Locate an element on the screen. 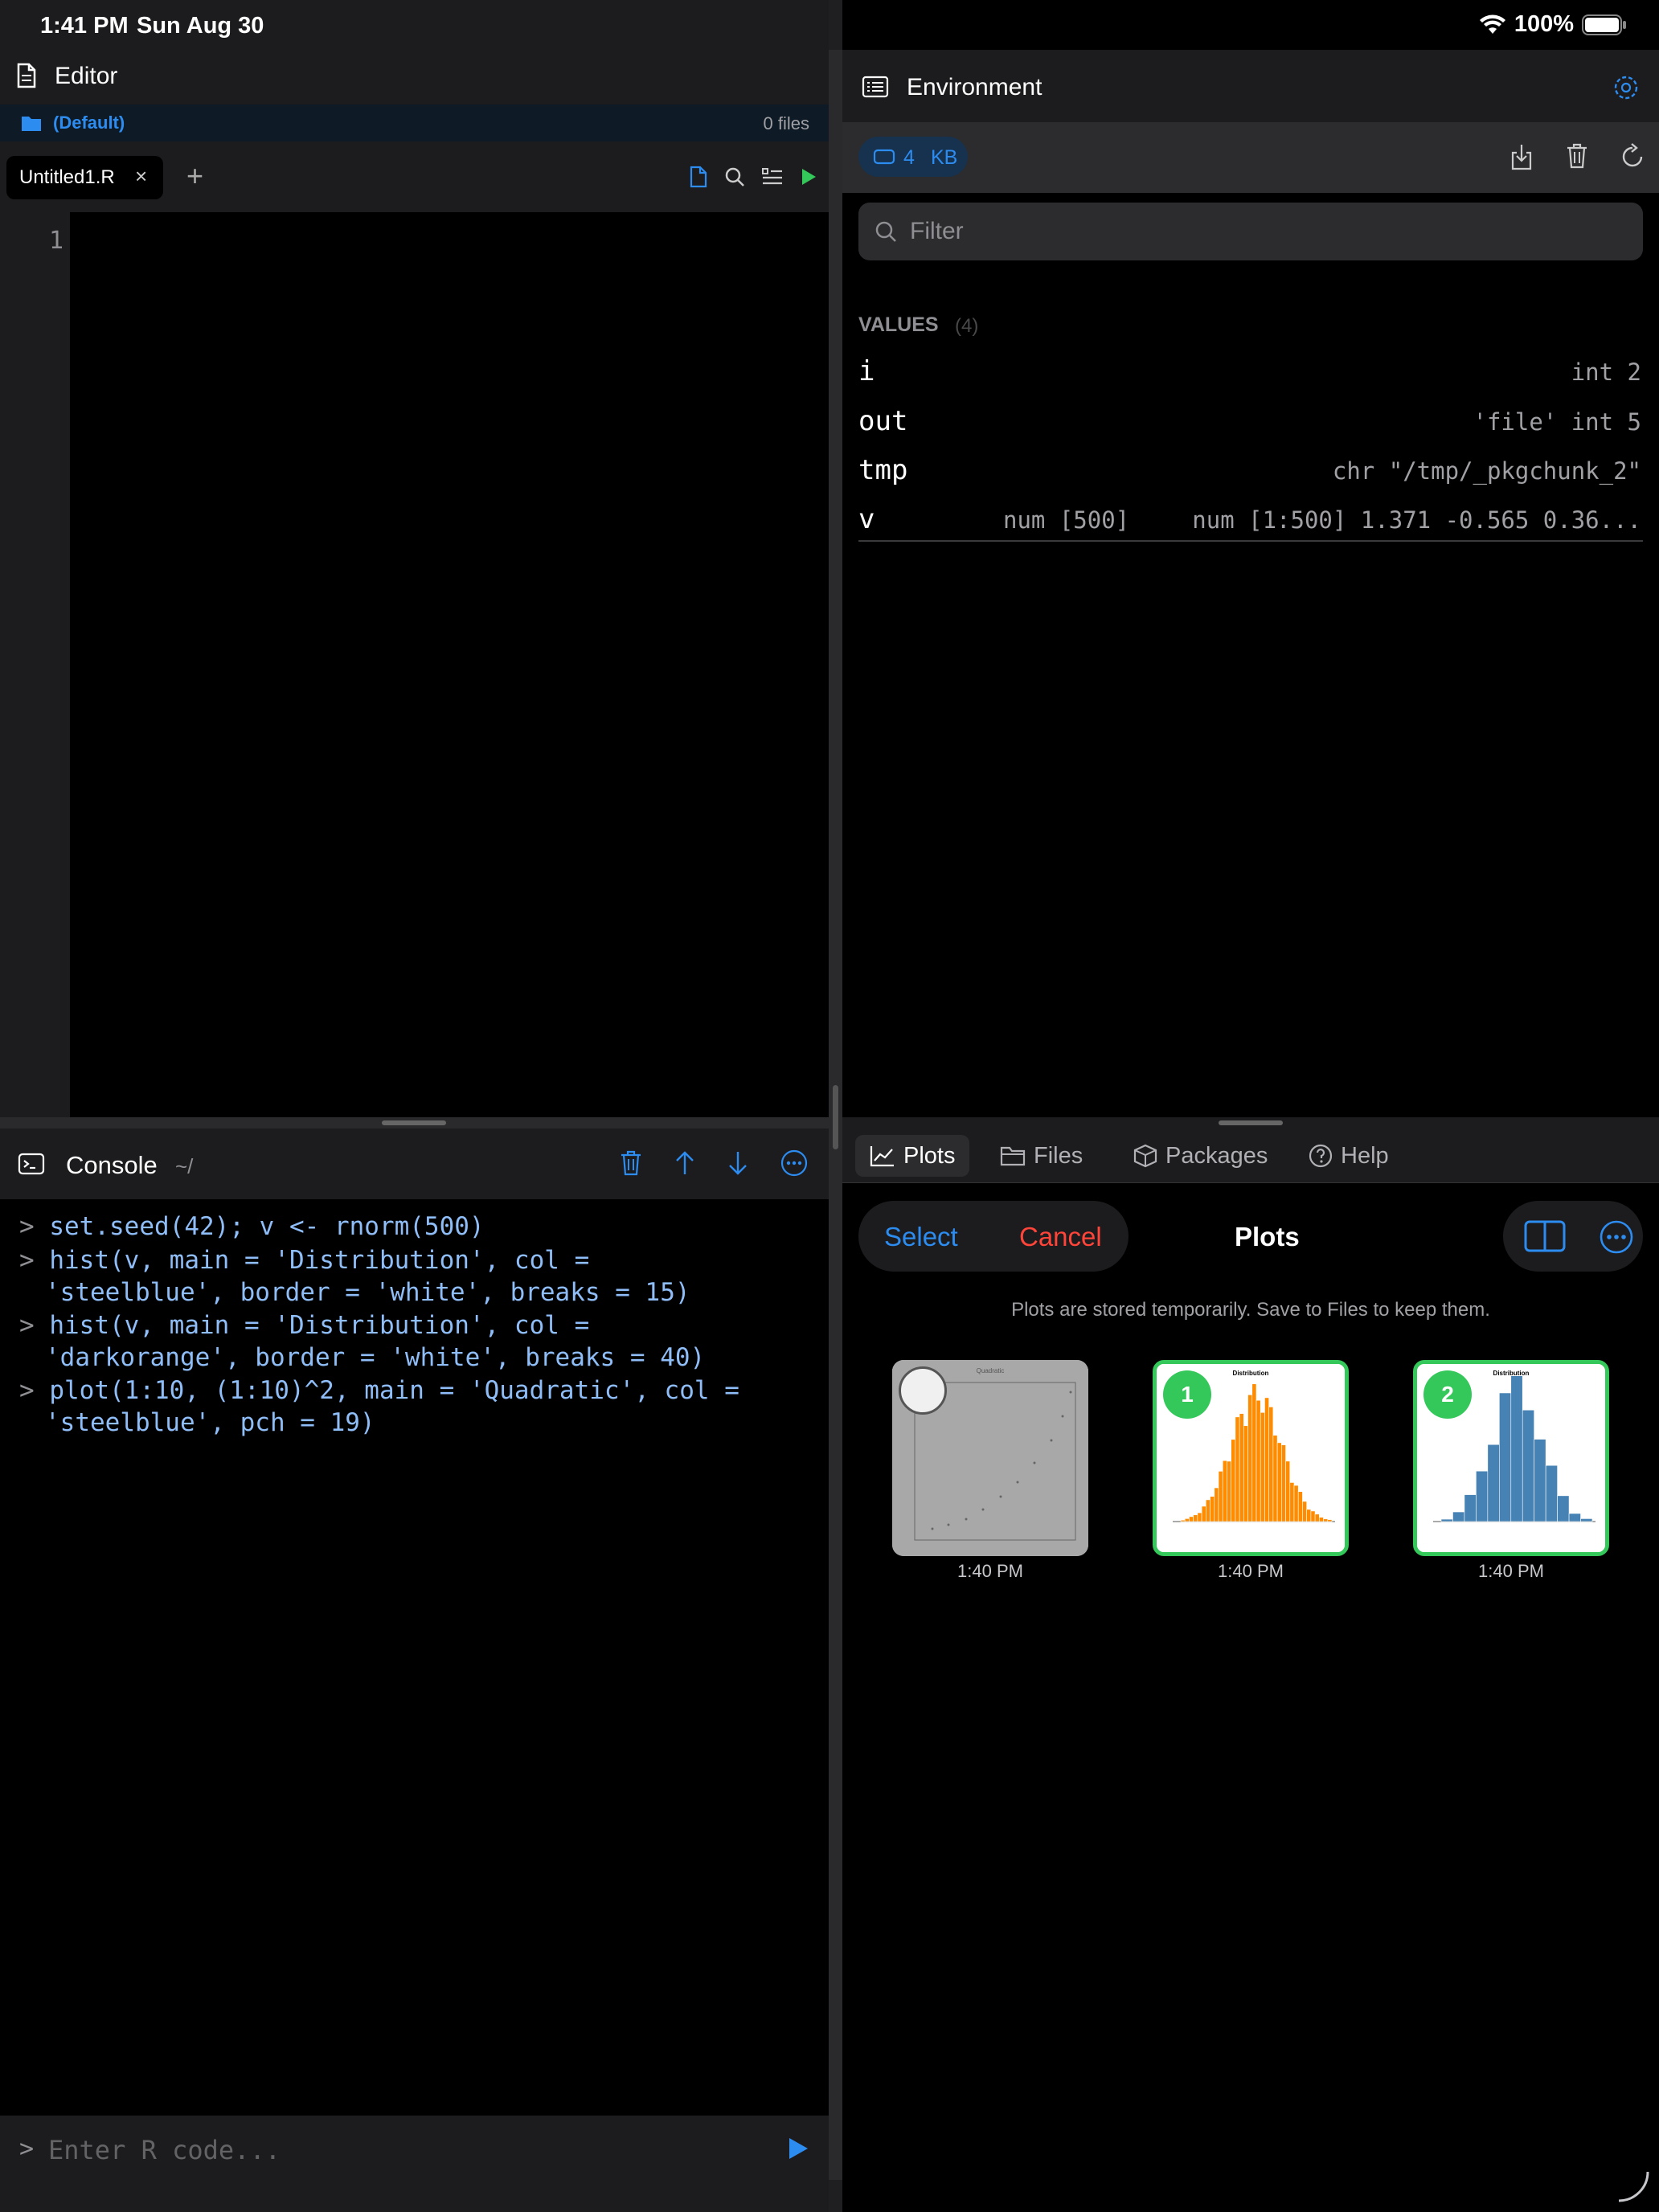 The height and width of the screenshot is (2212, 1659). history-down-icon is located at coordinates (737, 1163).